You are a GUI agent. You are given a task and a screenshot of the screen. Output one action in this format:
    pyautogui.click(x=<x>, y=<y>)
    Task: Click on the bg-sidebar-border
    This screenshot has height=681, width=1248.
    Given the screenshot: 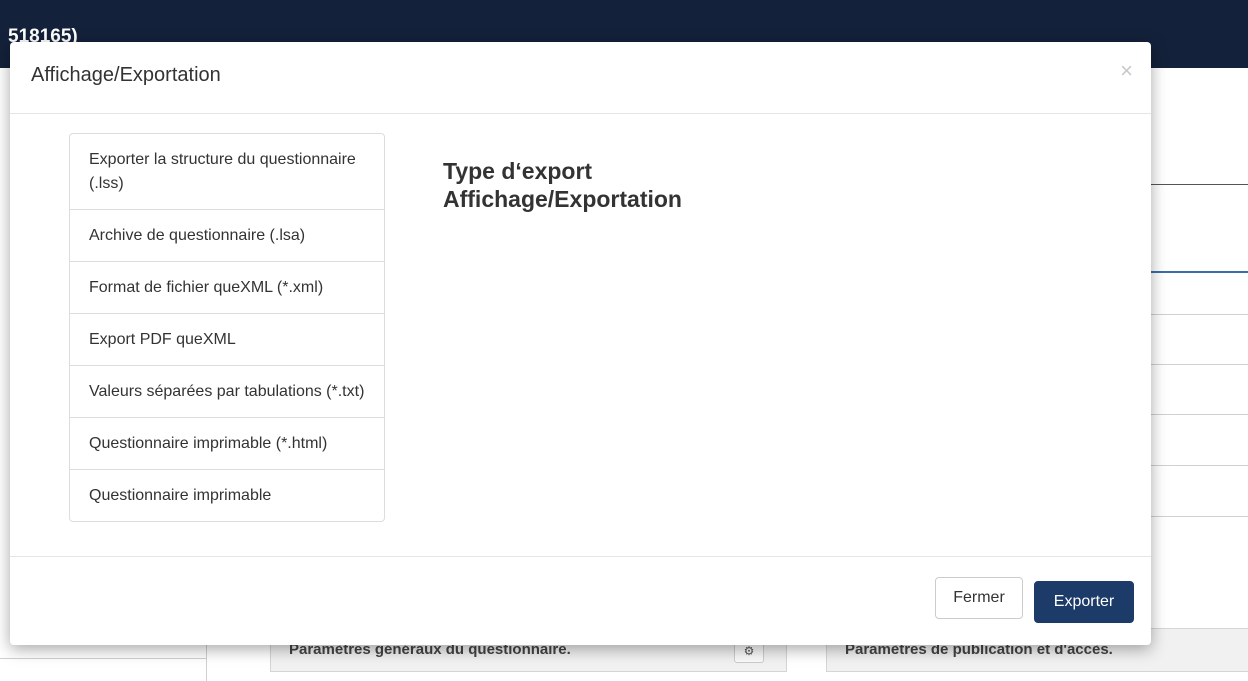 What is the action you would take?
    pyautogui.click(x=206, y=663)
    